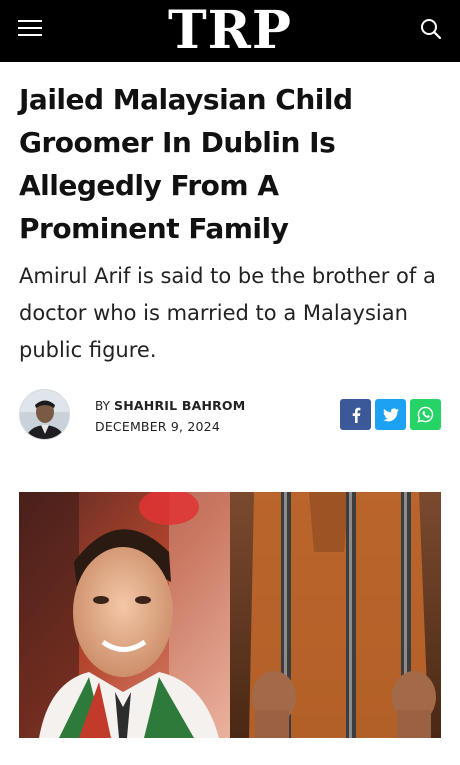 The height and width of the screenshot is (765, 460). Describe the element at coordinates (31, 29) in the screenshot. I see `hamburger-menu-icon` at that location.